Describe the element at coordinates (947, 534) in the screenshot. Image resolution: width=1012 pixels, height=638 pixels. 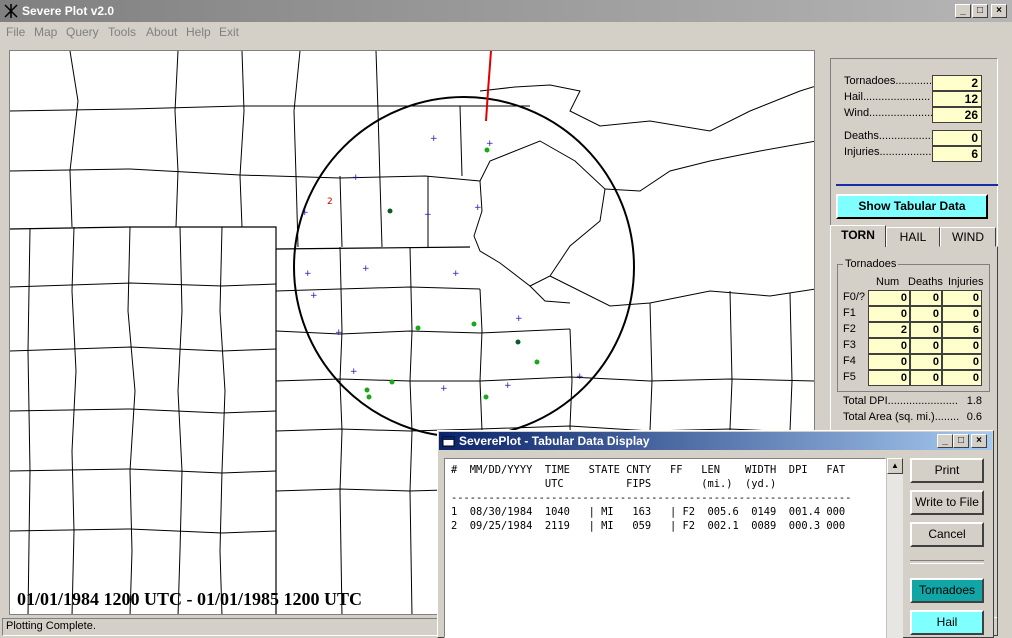
I see `cancel-button: Cancel` at that location.